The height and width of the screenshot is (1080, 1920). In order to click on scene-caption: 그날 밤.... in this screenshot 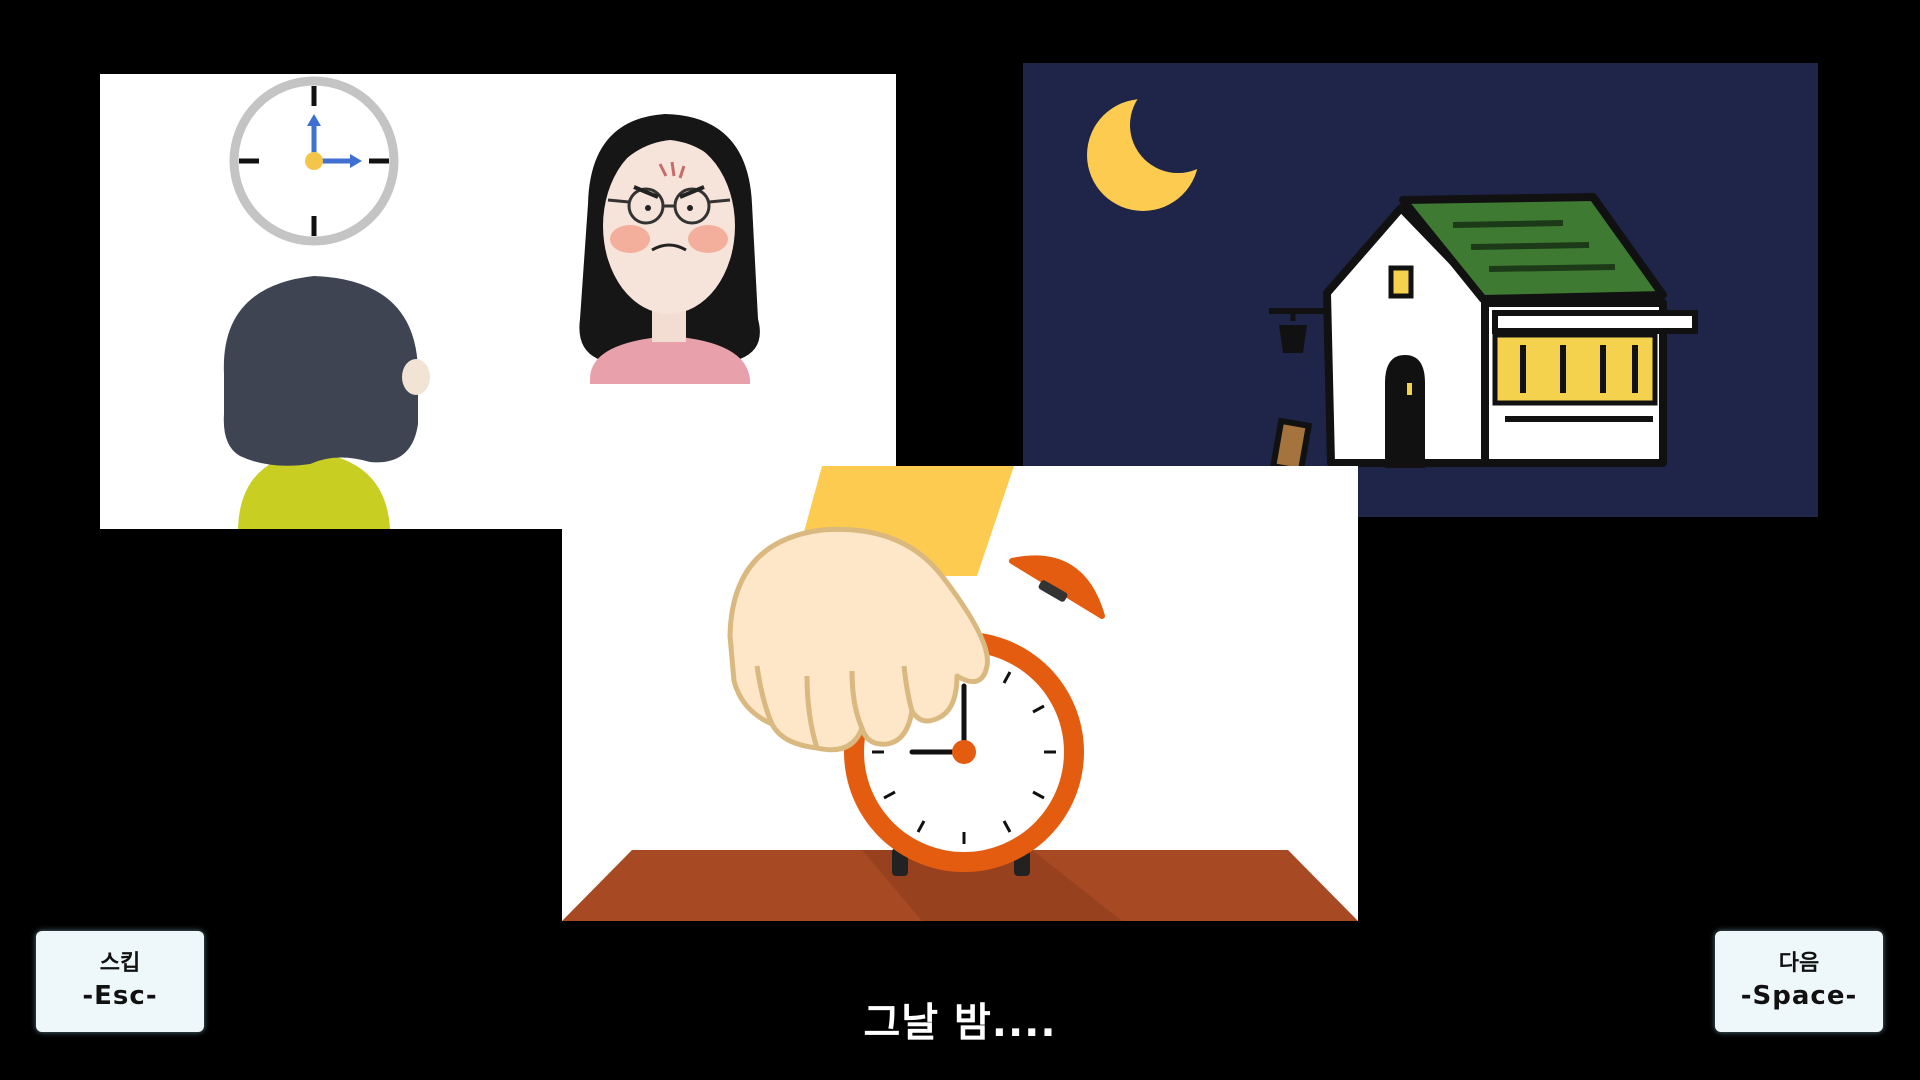, I will do `click(960, 1023)`.